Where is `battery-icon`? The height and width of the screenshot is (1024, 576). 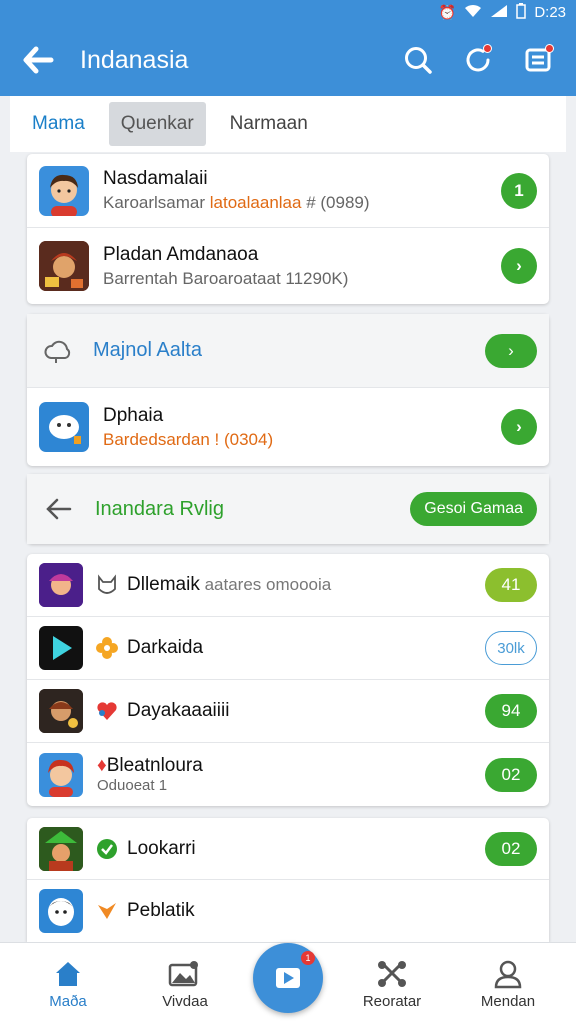 battery-icon is located at coordinates (521, 12).